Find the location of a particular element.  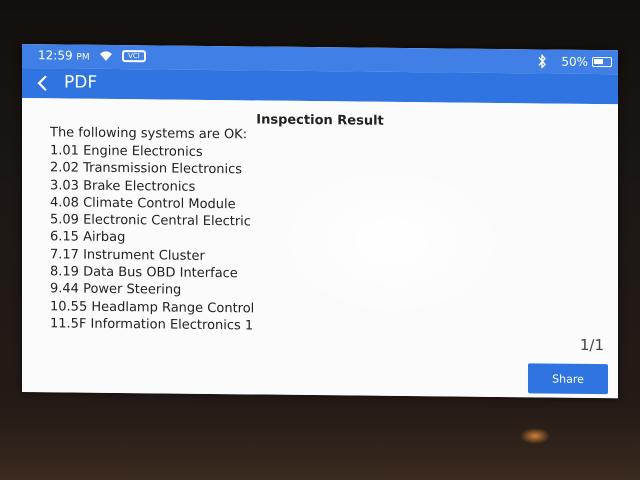

list-item: 5.09 Electronic Central Electric is located at coordinates (150, 221).